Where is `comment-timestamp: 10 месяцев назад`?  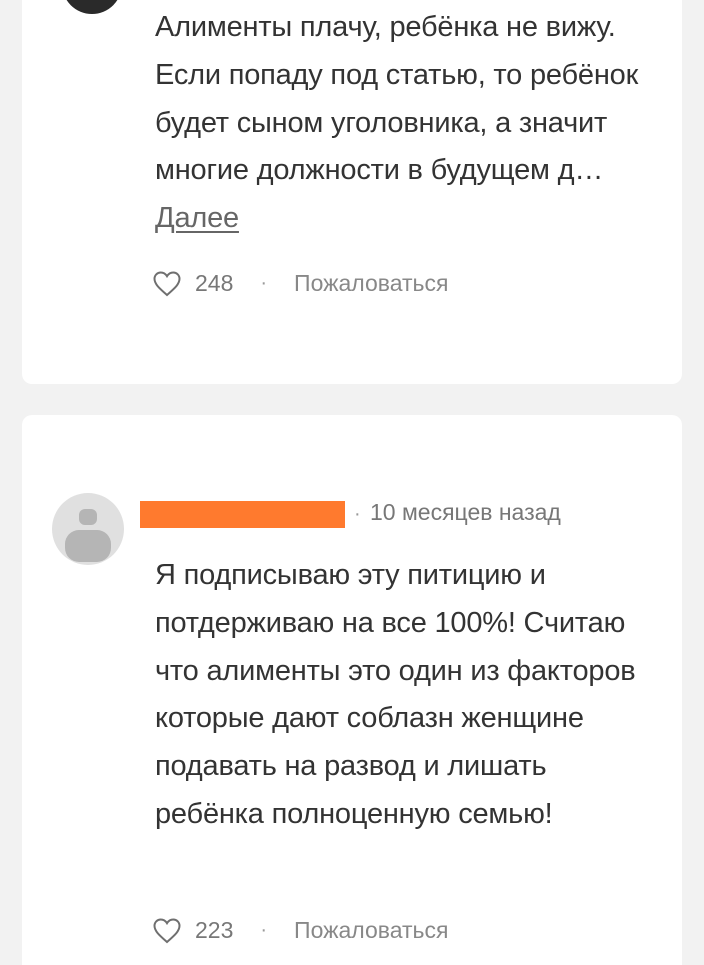 comment-timestamp: 10 месяцев назад is located at coordinates (465, 512).